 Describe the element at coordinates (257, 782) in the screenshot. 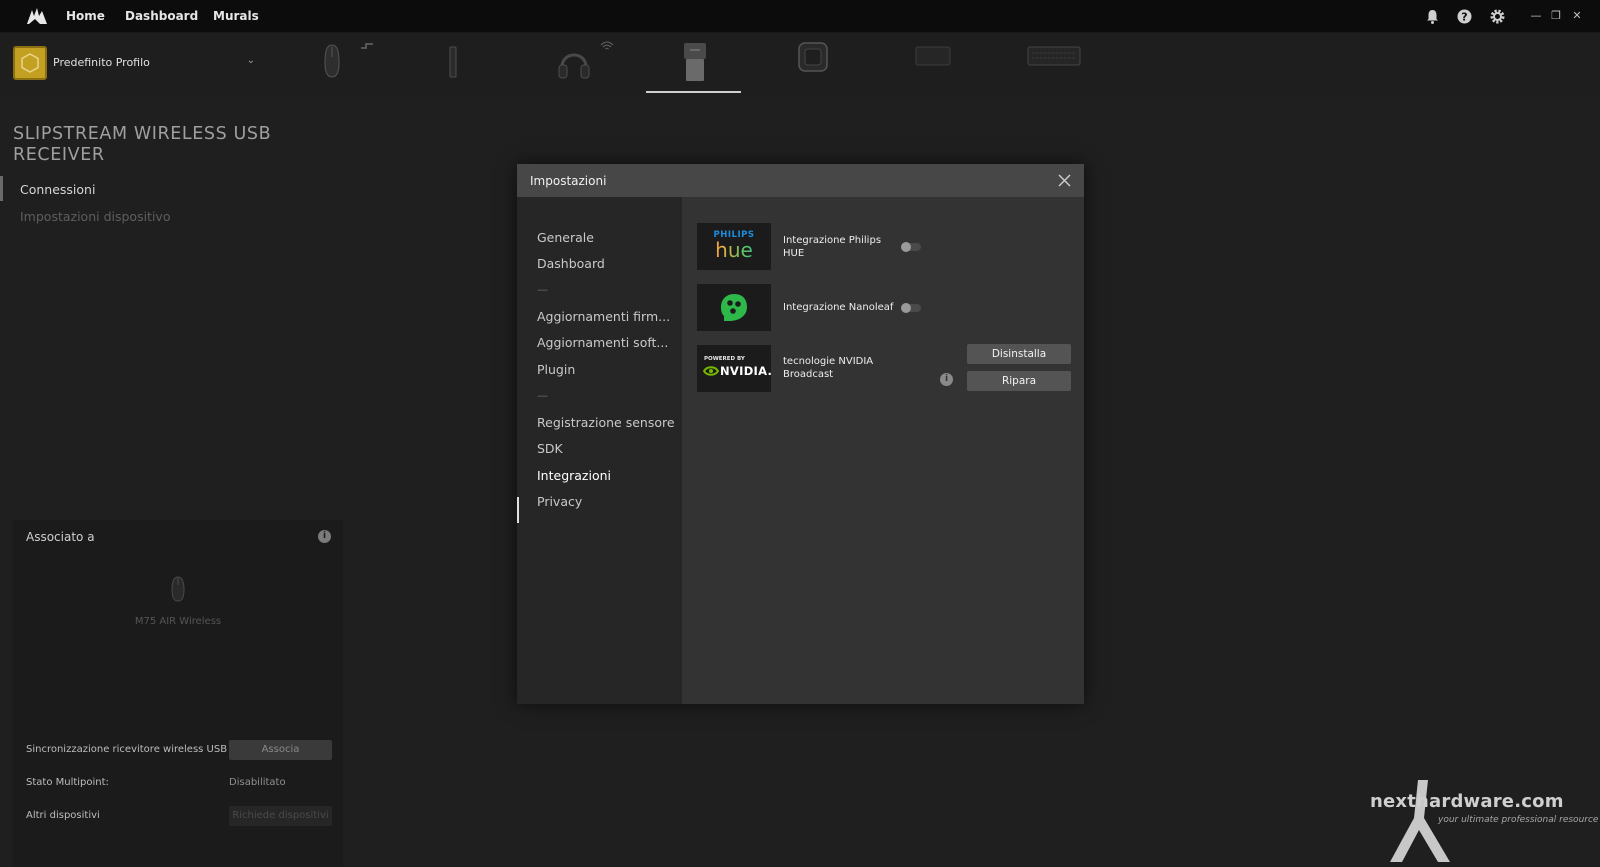

I see `multipoint-value: Disabilitato` at that location.